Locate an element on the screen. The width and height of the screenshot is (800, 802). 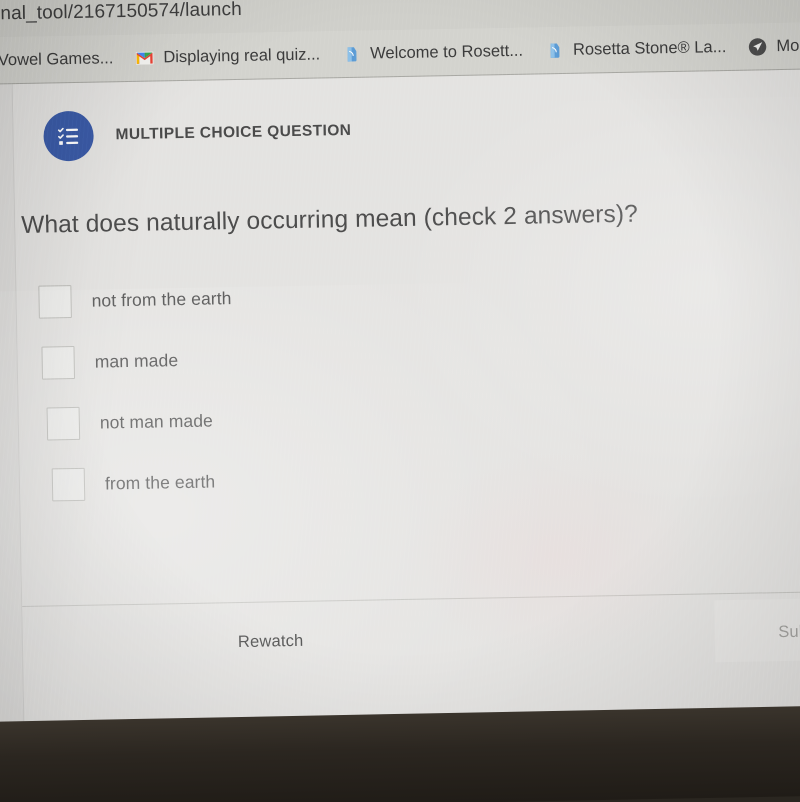
rewatch-button: Rewatch is located at coordinates (271, 642).